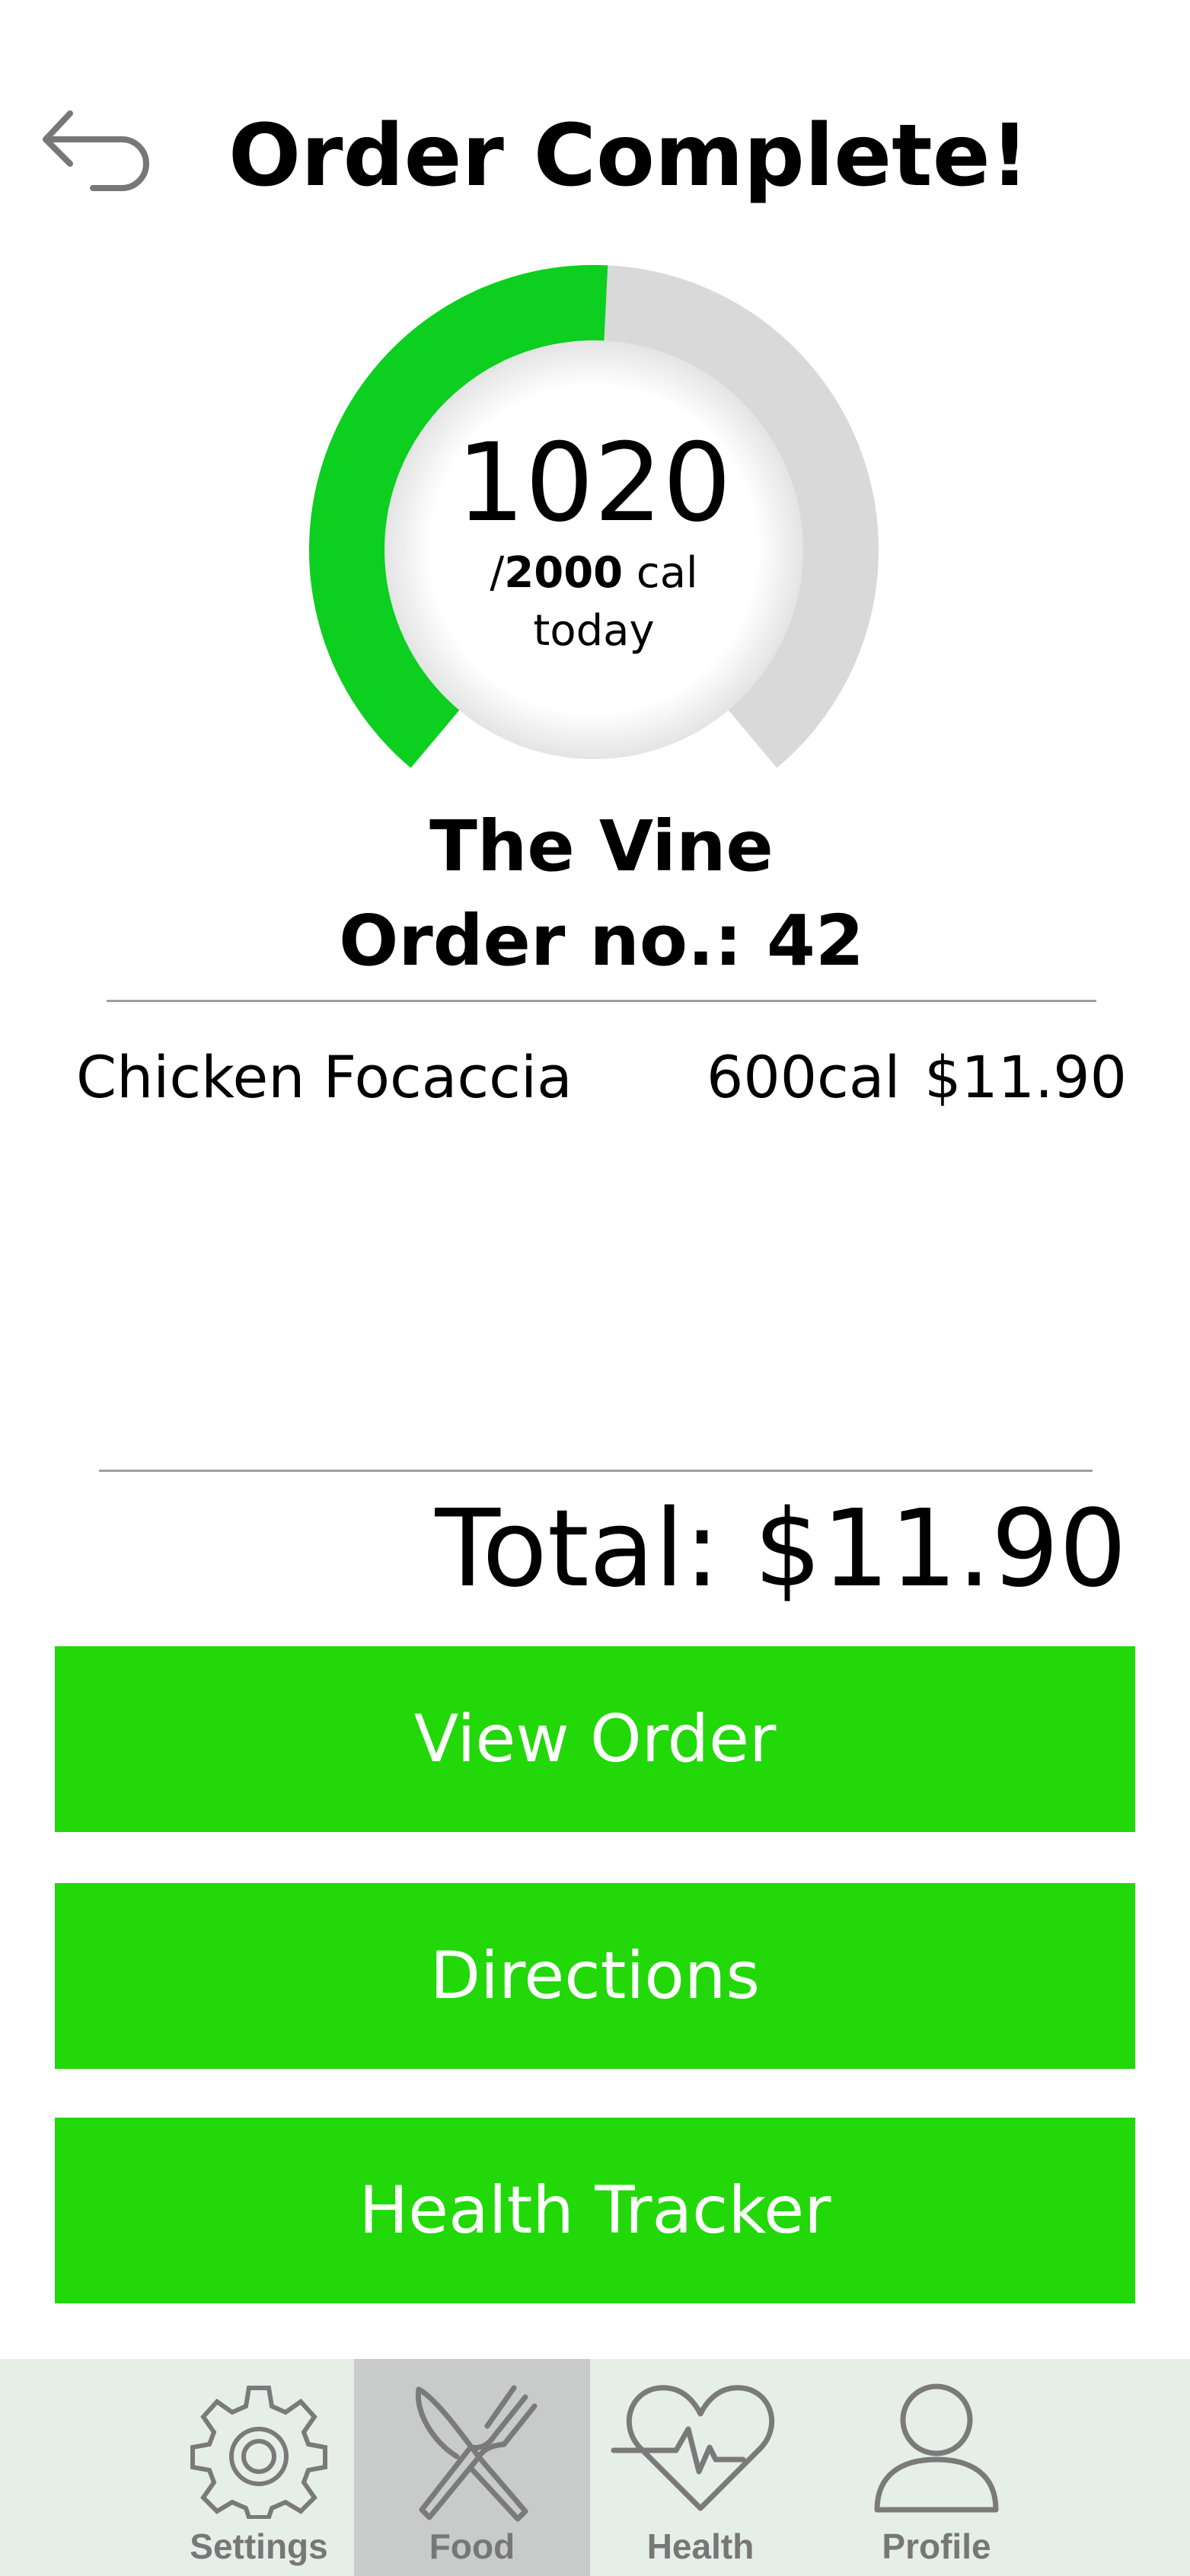 The width and height of the screenshot is (1190, 2576). What do you see at coordinates (594, 631) in the screenshot?
I see `gauge-period: today` at bounding box center [594, 631].